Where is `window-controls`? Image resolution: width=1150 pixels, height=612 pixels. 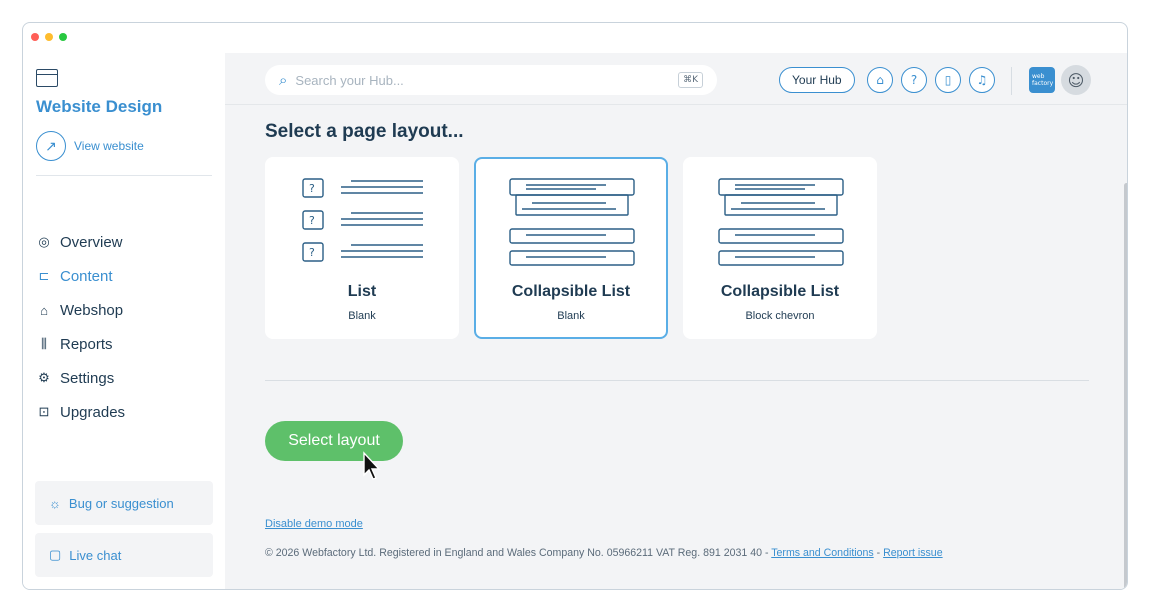
window-controls is located at coordinates (49, 37).